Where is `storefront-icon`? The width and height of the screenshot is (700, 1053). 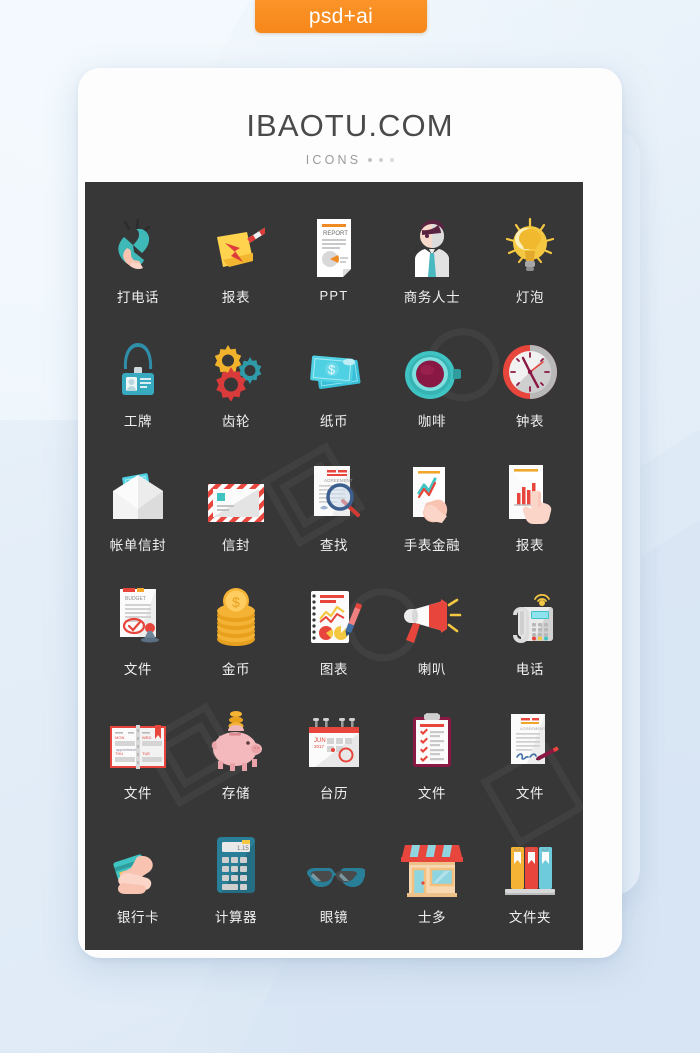
storefront-icon is located at coordinates (432, 864).